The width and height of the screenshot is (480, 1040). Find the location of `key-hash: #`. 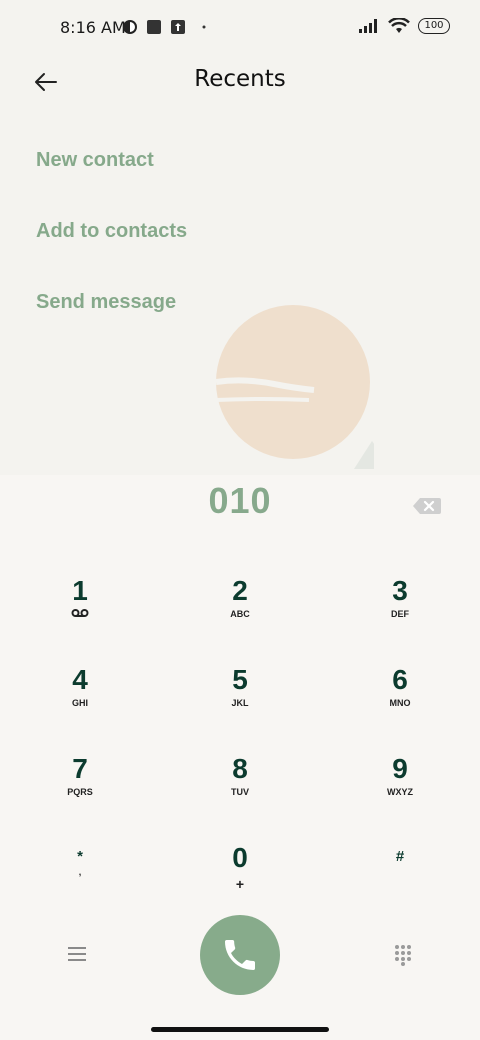

key-hash: # is located at coordinates (400, 877).